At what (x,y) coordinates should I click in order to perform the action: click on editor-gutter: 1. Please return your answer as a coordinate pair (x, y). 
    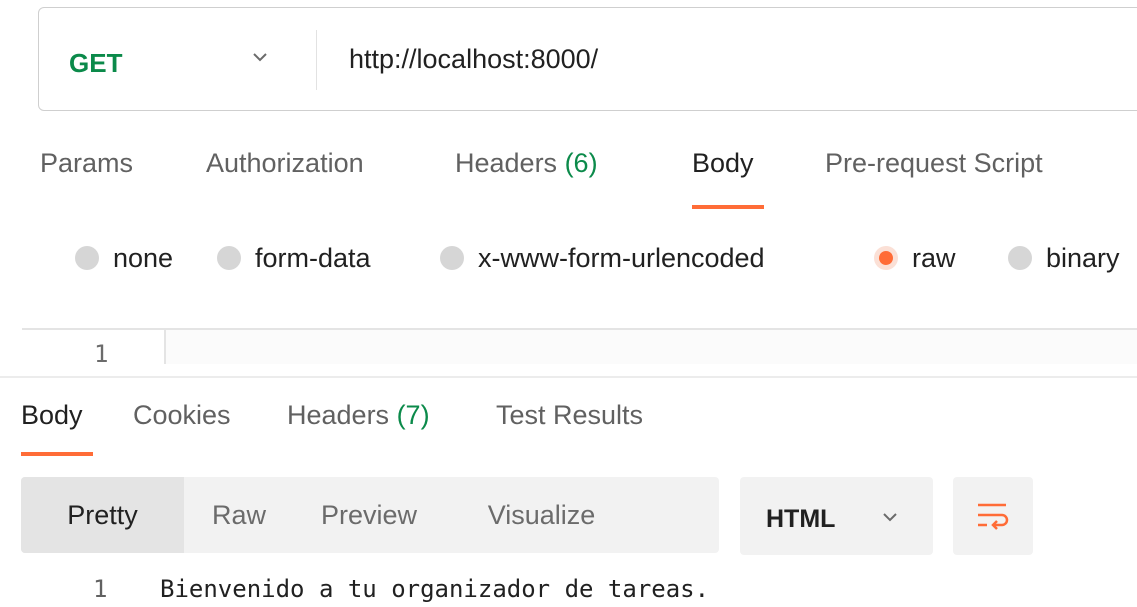
    Looking at the image, I should click on (94, 347).